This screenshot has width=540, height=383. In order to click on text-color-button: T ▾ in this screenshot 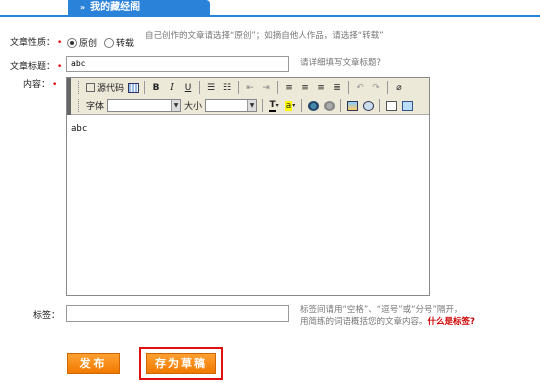, I will do `click(274, 106)`.